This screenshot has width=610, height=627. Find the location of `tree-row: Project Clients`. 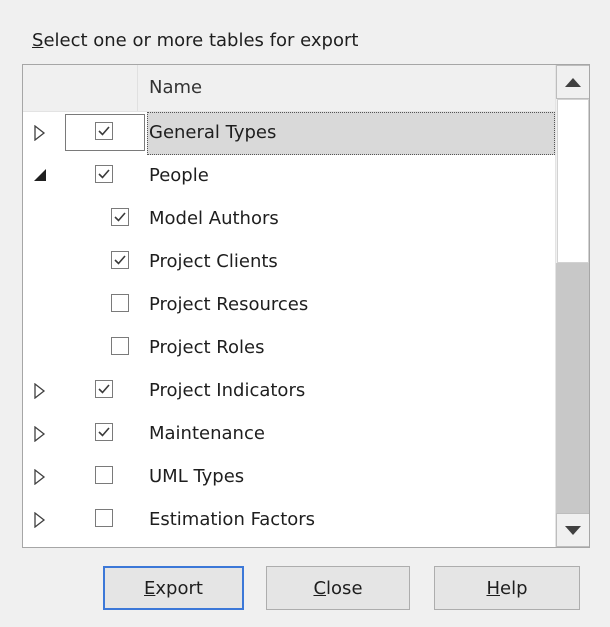

tree-row: Project Clients is located at coordinates (289, 262).